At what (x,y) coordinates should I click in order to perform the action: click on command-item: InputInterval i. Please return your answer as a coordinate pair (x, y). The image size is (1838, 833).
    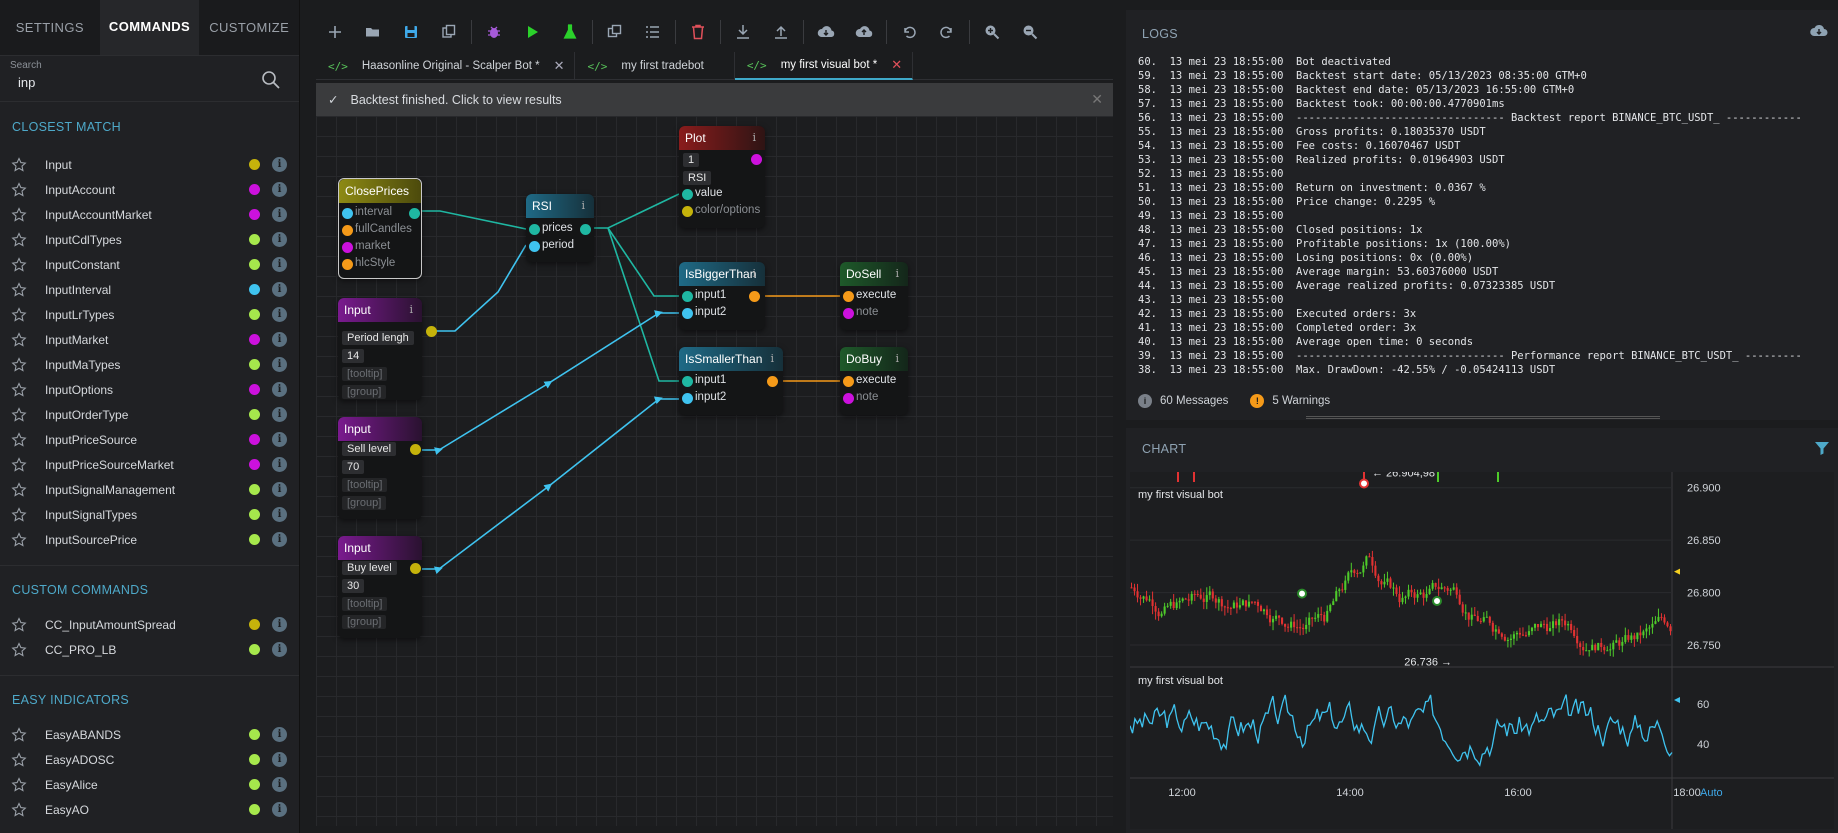
    Looking at the image, I should click on (149, 289).